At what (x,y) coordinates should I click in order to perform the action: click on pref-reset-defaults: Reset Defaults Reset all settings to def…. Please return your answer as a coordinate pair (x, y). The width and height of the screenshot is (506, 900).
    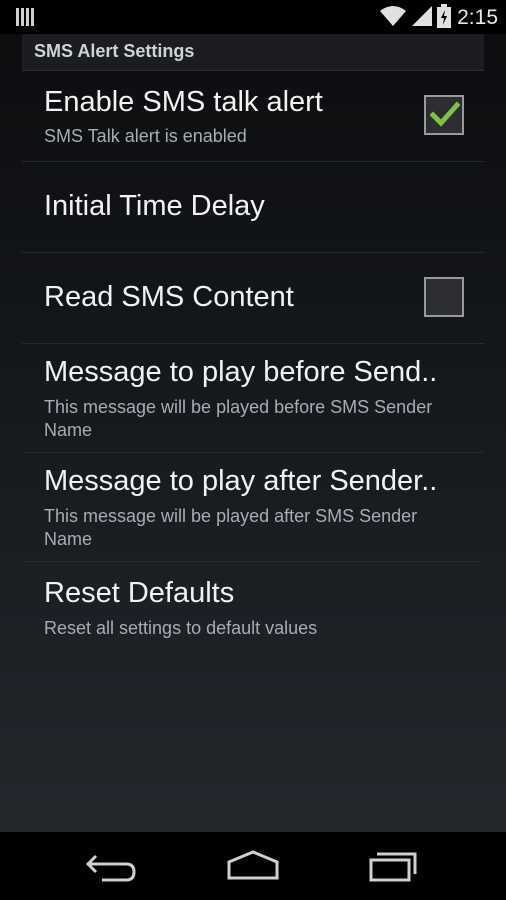
    Looking at the image, I should click on (253, 607).